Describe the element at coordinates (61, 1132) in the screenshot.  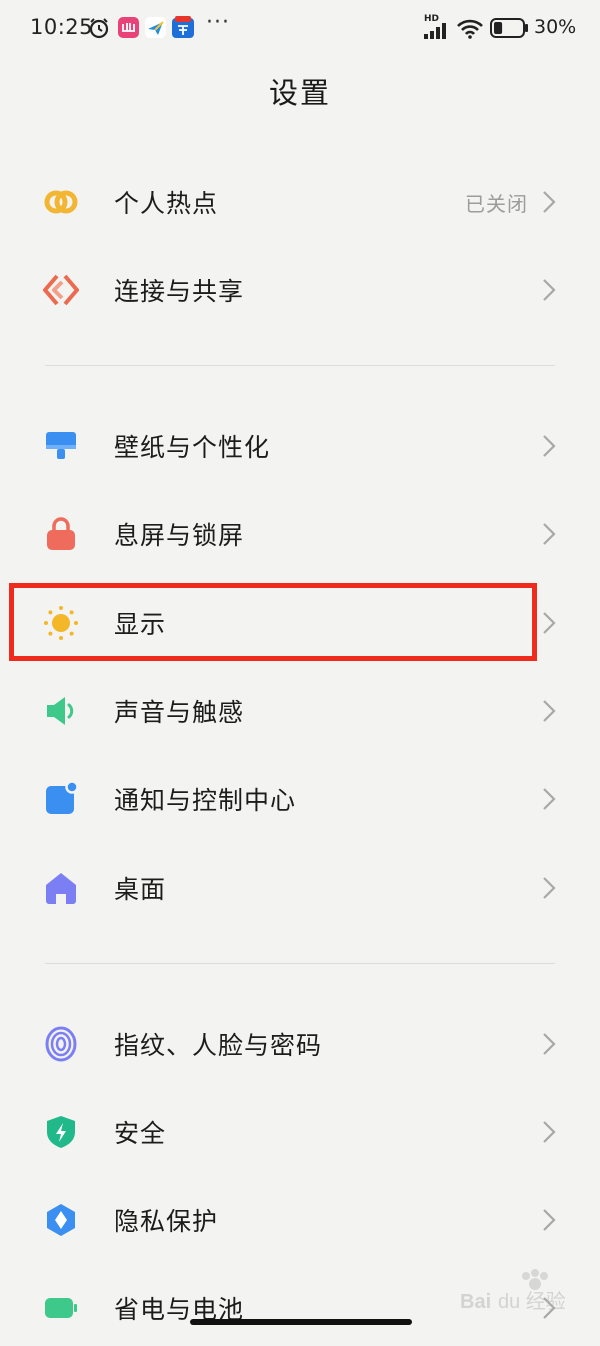
I see `shield-icon` at that location.